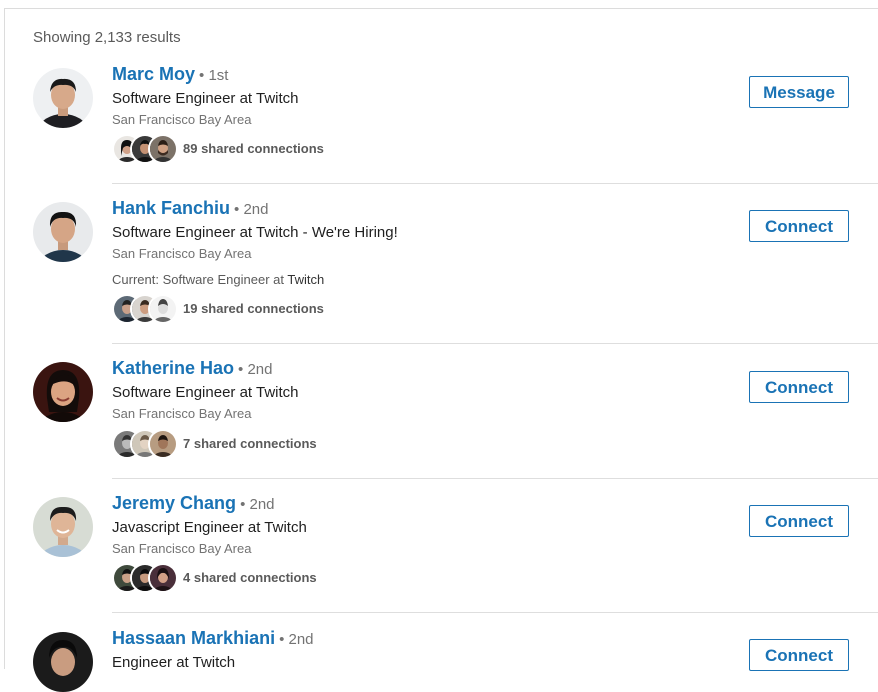  What do you see at coordinates (253, 148) in the screenshot?
I see `shared-connections-count: 89 shared connections` at bounding box center [253, 148].